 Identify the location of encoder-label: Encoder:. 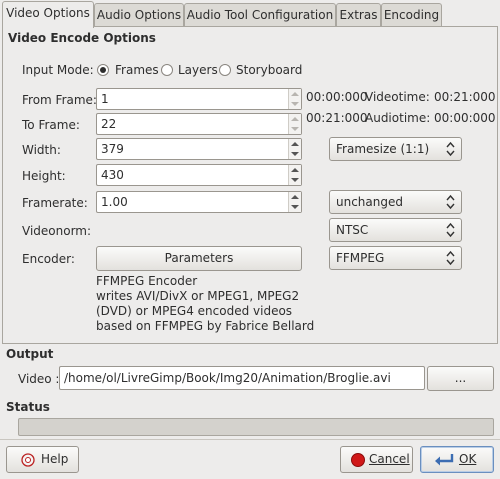
(48, 259).